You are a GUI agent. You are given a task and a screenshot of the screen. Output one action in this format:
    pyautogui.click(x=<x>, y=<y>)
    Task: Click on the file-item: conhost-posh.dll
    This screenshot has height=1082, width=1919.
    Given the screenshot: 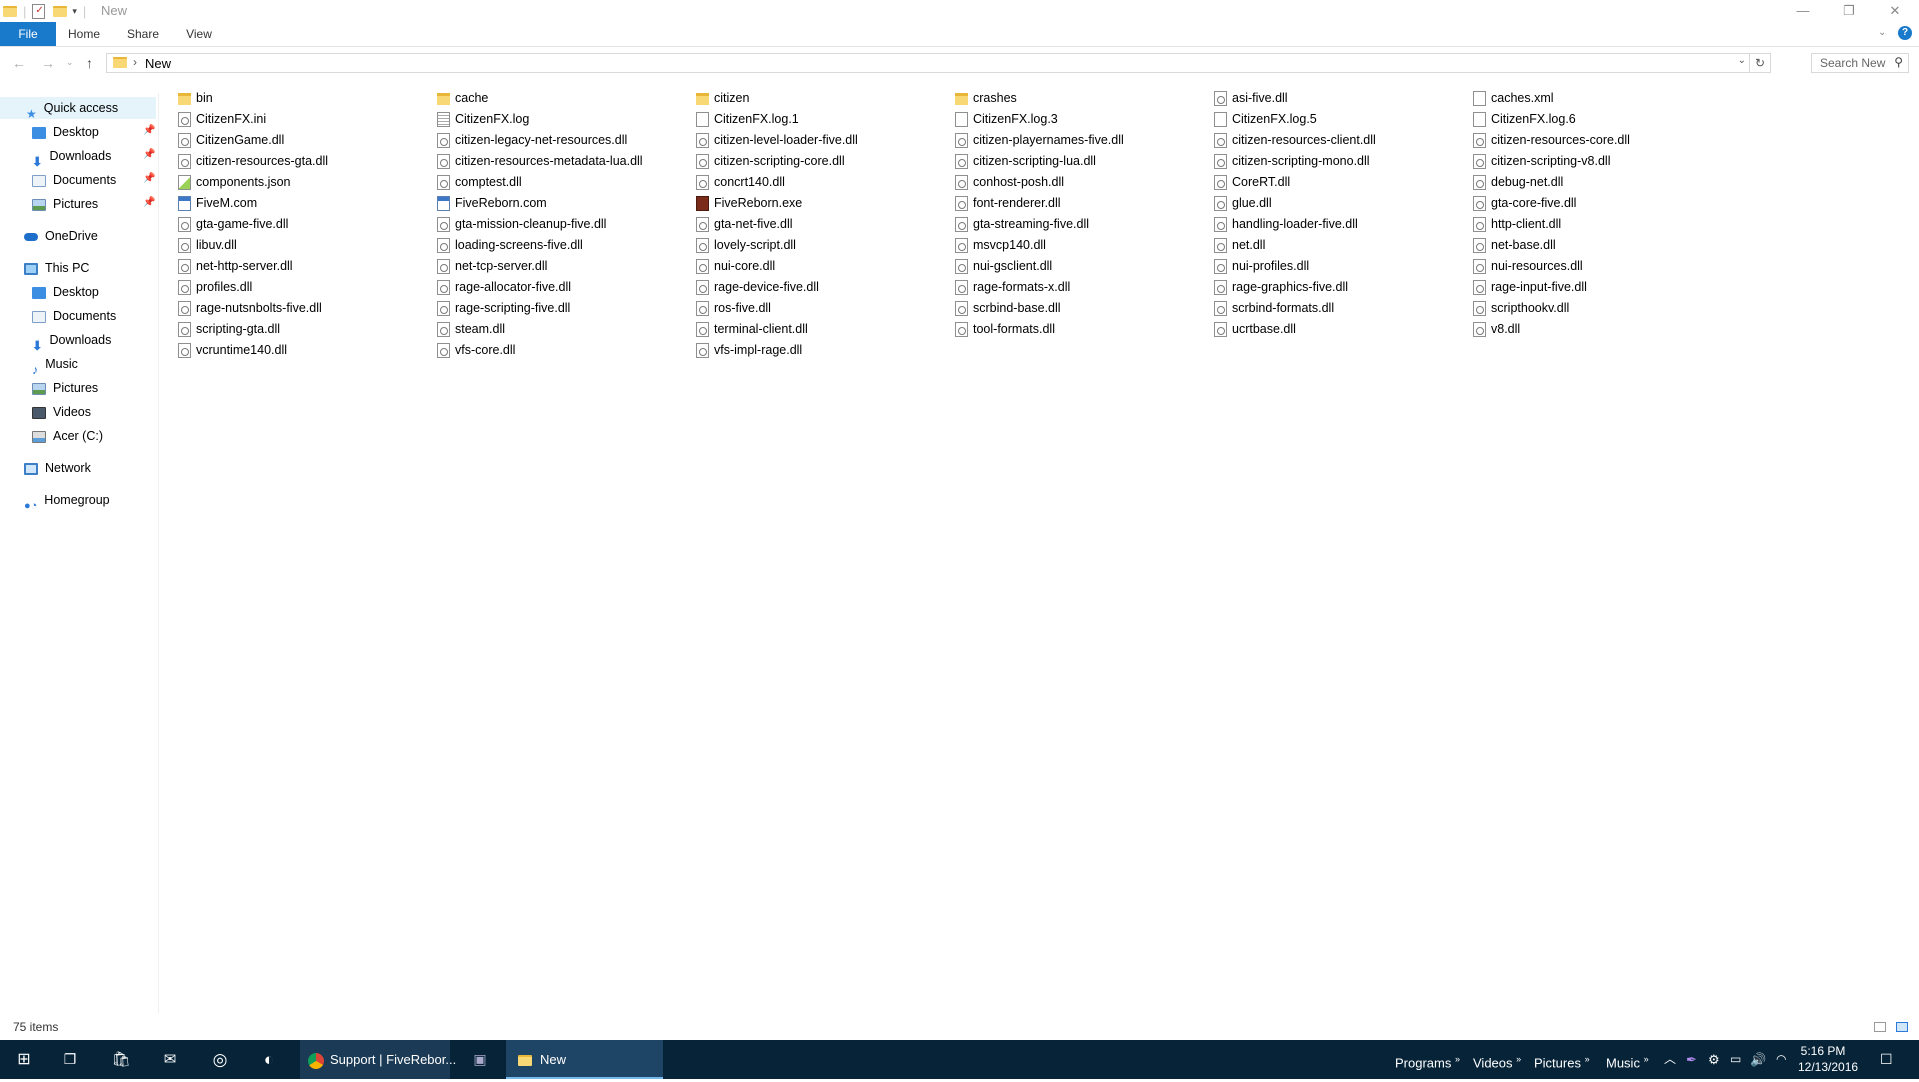 What is the action you would take?
    pyautogui.click(x=1009, y=182)
    